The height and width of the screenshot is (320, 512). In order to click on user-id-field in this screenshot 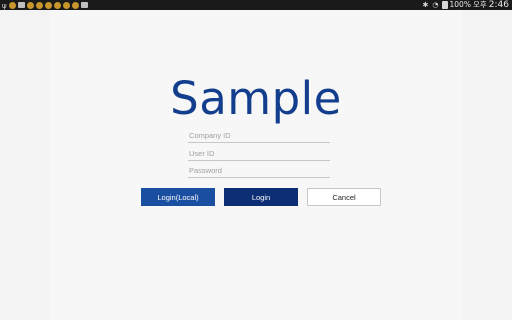, I will do `click(259, 153)`.